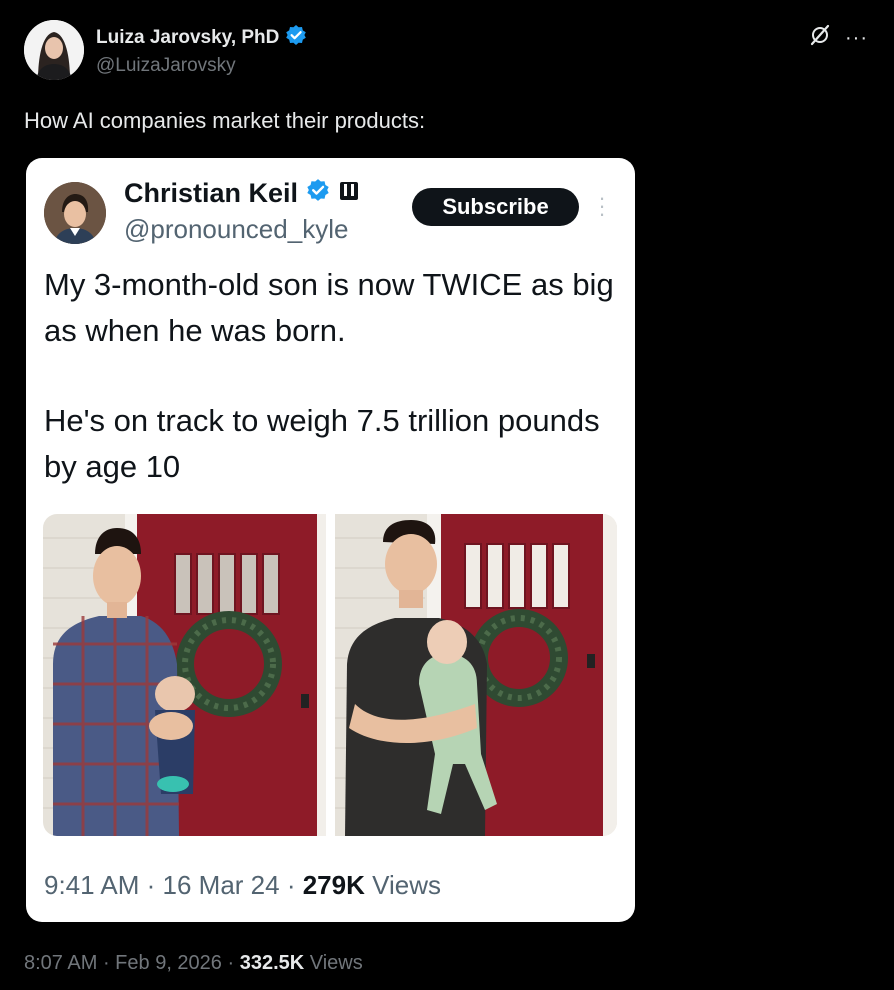 The width and height of the screenshot is (894, 990). Describe the element at coordinates (75, 213) in the screenshot. I see `quoted-author-avatar` at that location.